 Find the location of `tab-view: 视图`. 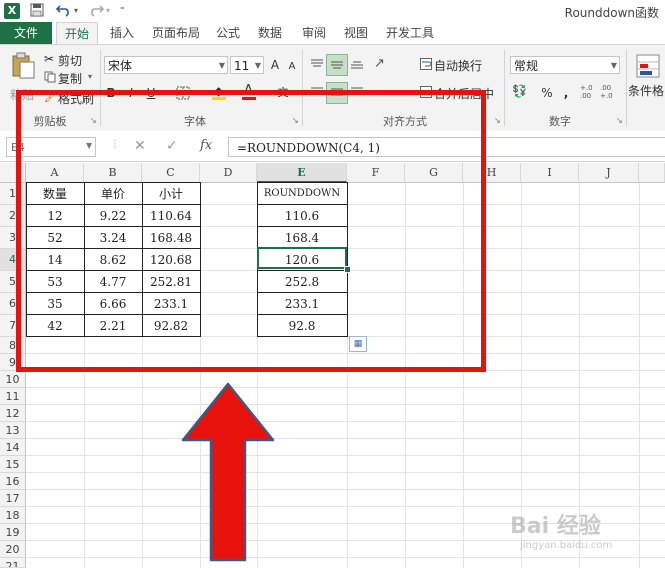

tab-view: 视图 is located at coordinates (356, 33).